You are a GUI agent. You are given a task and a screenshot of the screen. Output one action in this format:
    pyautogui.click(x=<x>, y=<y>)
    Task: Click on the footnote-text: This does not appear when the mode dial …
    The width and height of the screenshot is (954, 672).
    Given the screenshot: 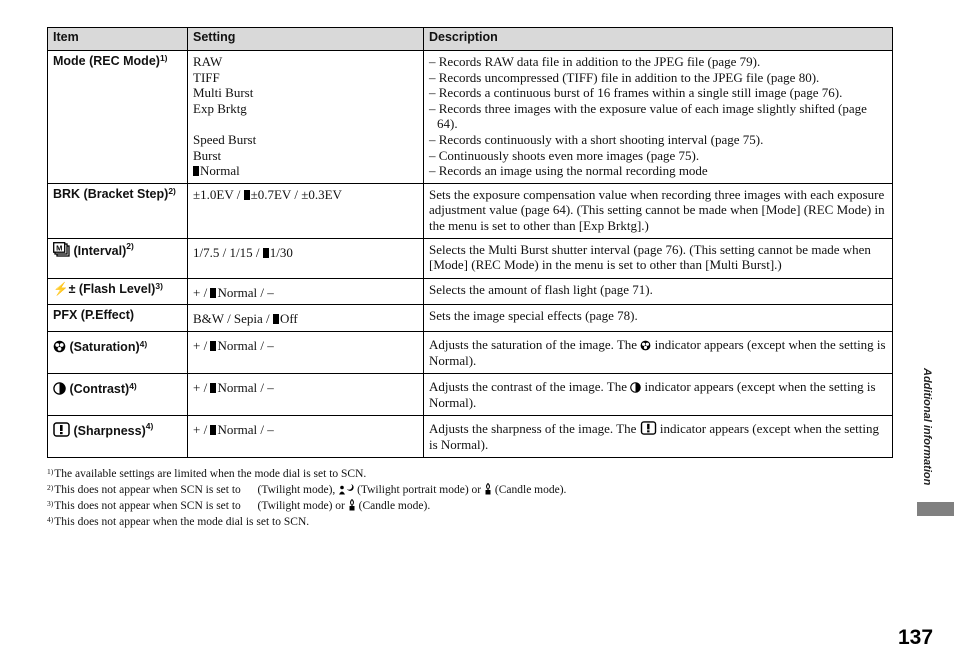 What is the action you would take?
    pyautogui.click(x=182, y=522)
    